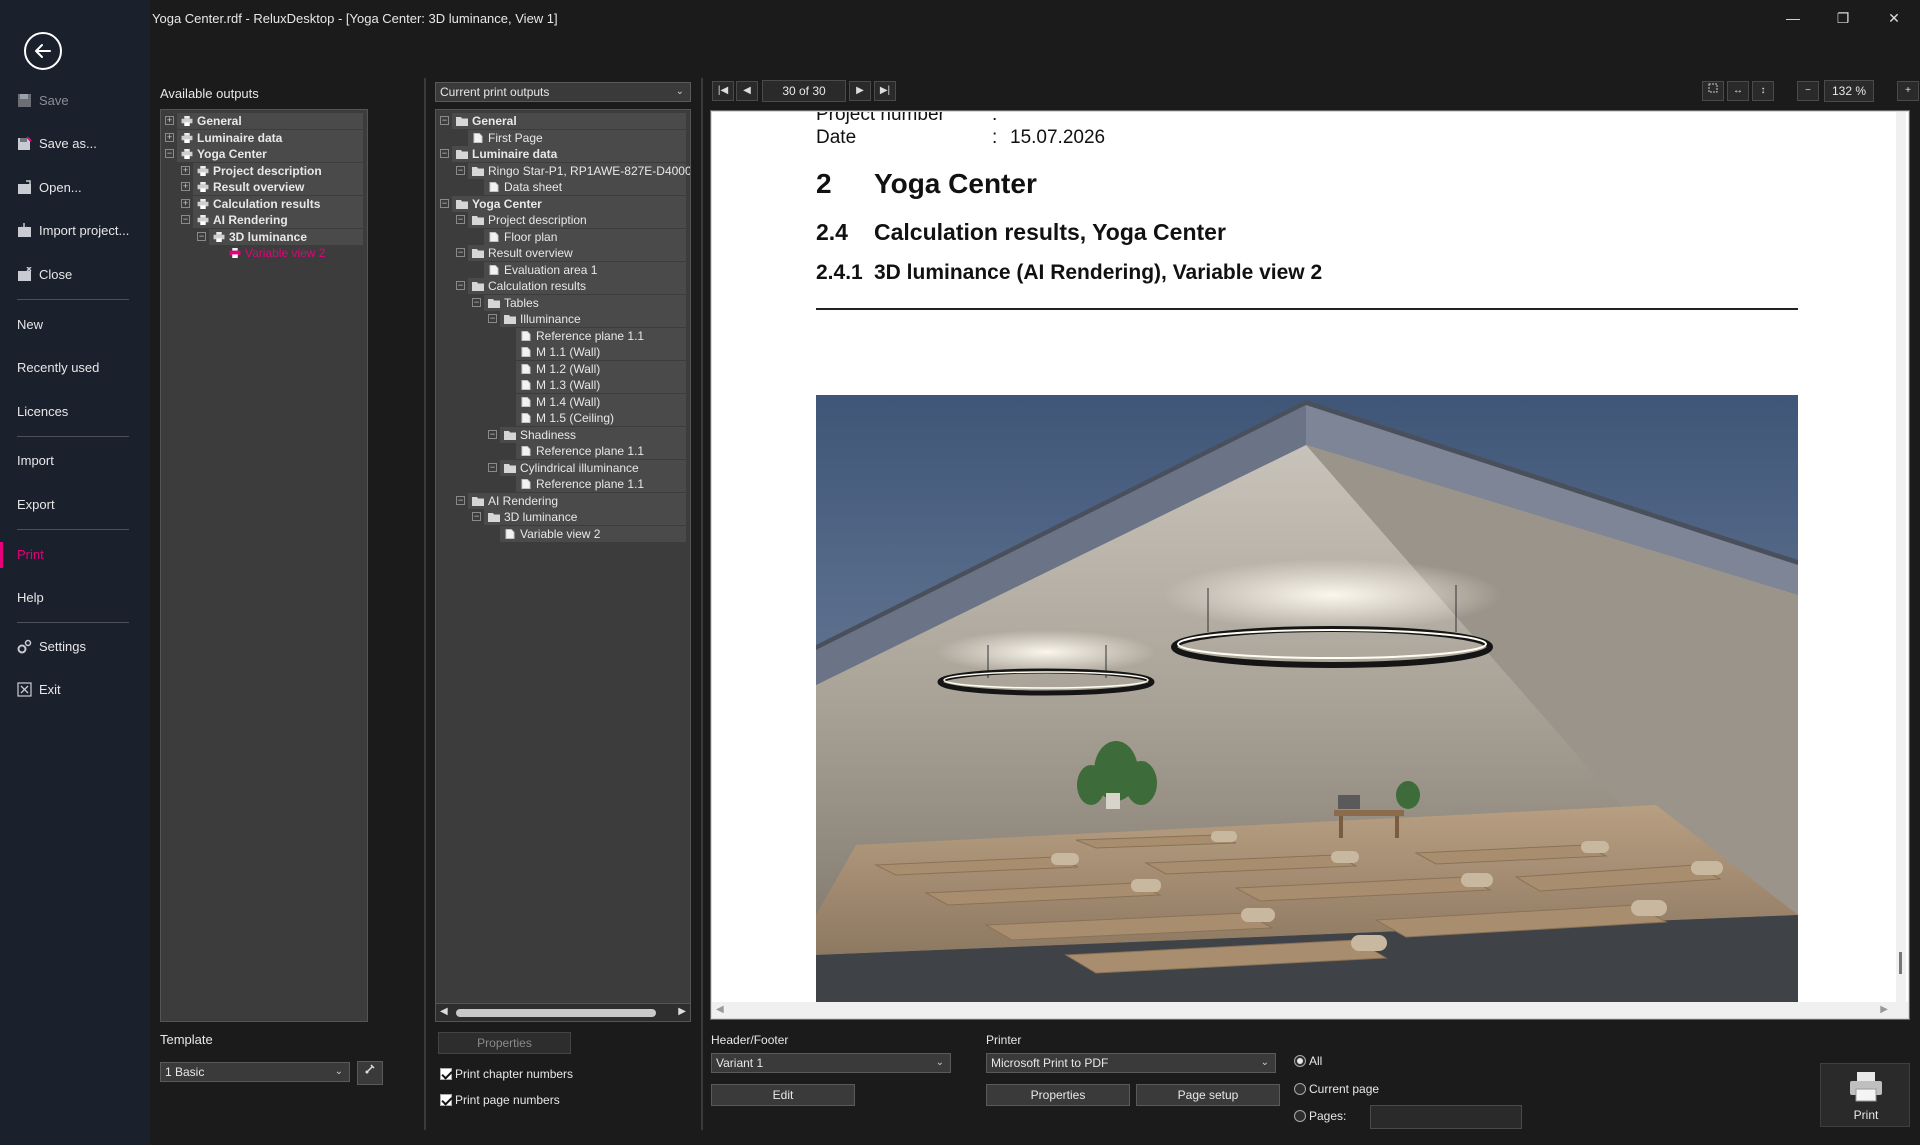 This screenshot has height=1145, width=1920. Describe the element at coordinates (561, 369) in the screenshot. I see `tree-item: M 1.2 (Wall)` at that location.